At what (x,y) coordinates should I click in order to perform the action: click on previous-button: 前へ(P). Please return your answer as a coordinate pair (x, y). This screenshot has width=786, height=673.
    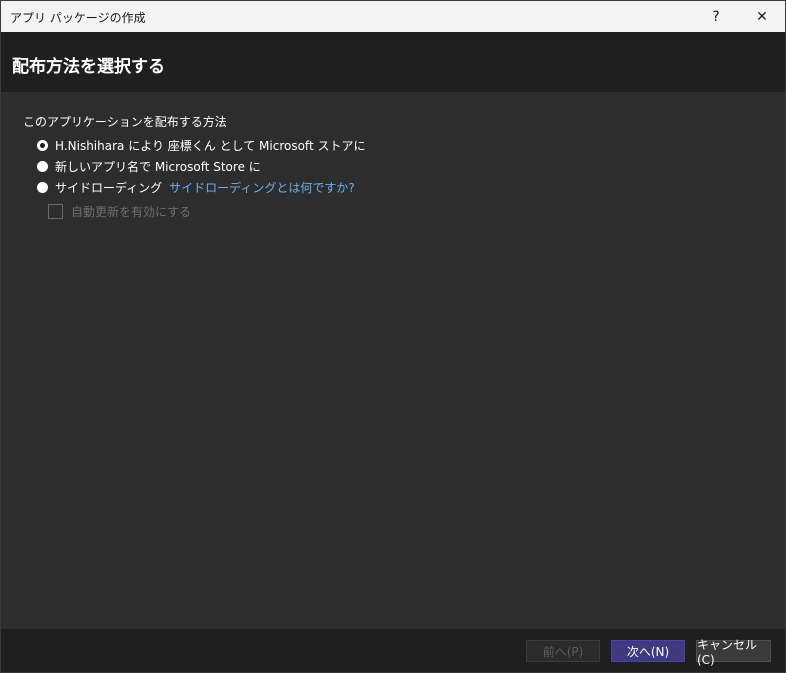
    Looking at the image, I should click on (563, 651).